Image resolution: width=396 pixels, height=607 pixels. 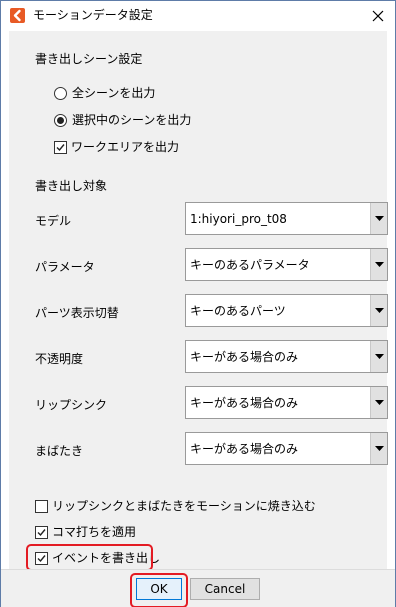 What do you see at coordinates (41, 506) in the screenshot?
I see `checkbox-bake-lipsync-blink-box` at bounding box center [41, 506].